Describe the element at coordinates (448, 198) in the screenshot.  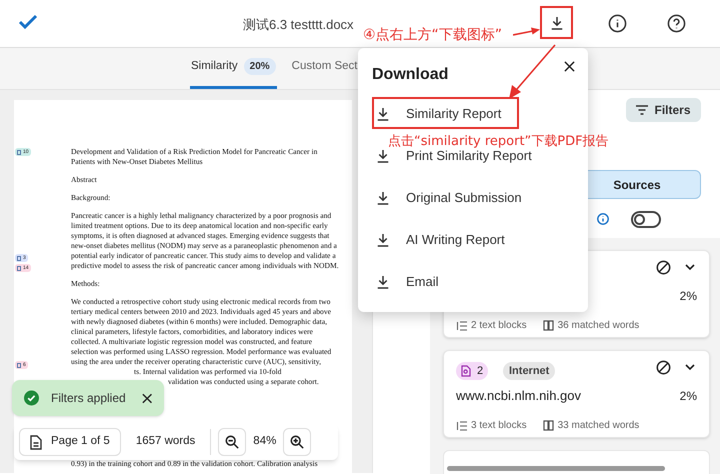
I see `menu-item: Original Submission` at that location.